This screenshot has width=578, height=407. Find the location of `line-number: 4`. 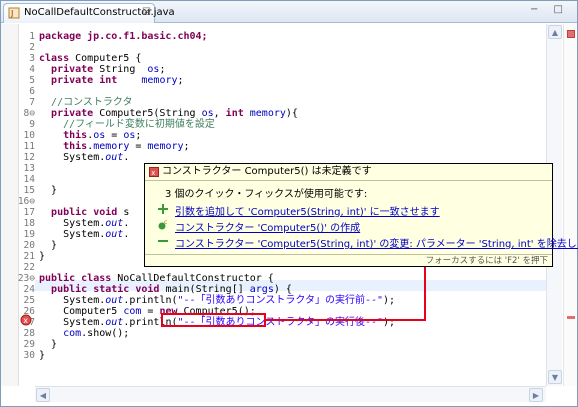

line-number: 4 is located at coordinates (32, 69).